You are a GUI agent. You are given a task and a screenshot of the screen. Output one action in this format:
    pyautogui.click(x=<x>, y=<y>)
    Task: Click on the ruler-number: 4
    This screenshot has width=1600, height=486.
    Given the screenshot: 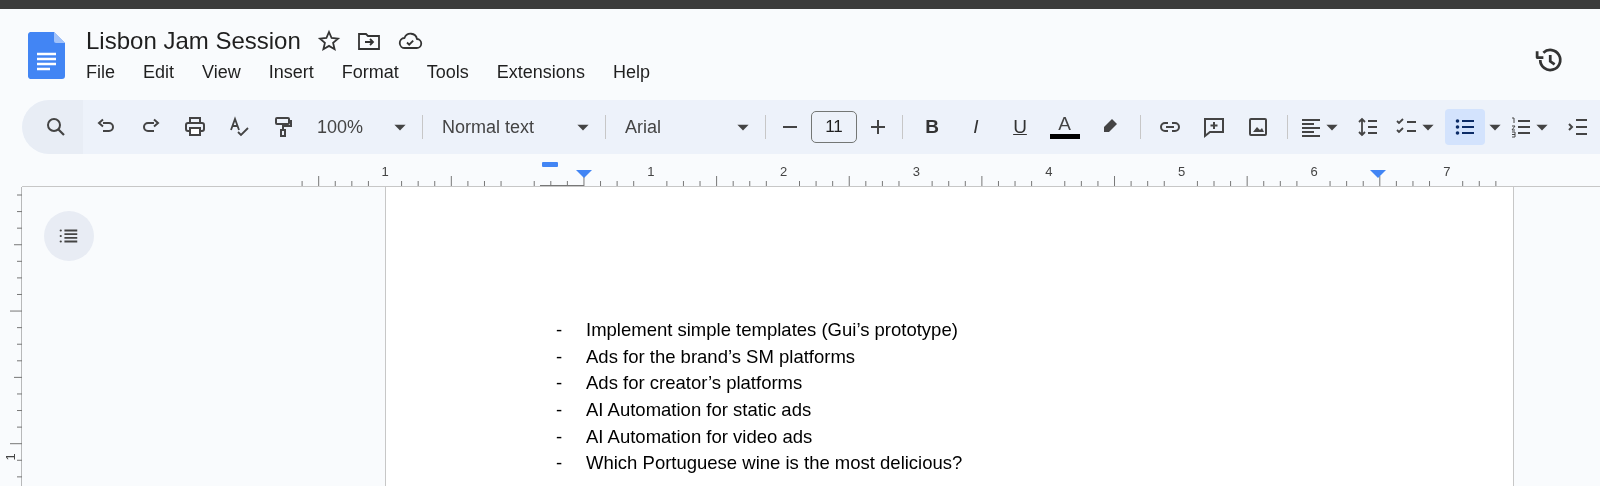 What is the action you would take?
    pyautogui.click(x=1049, y=171)
    